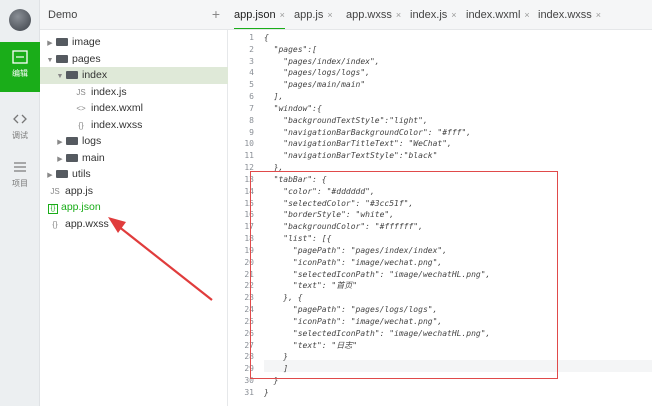  What do you see at coordinates (249, 144) in the screenshot?
I see `line-number: 10` at bounding box center [249, 144].